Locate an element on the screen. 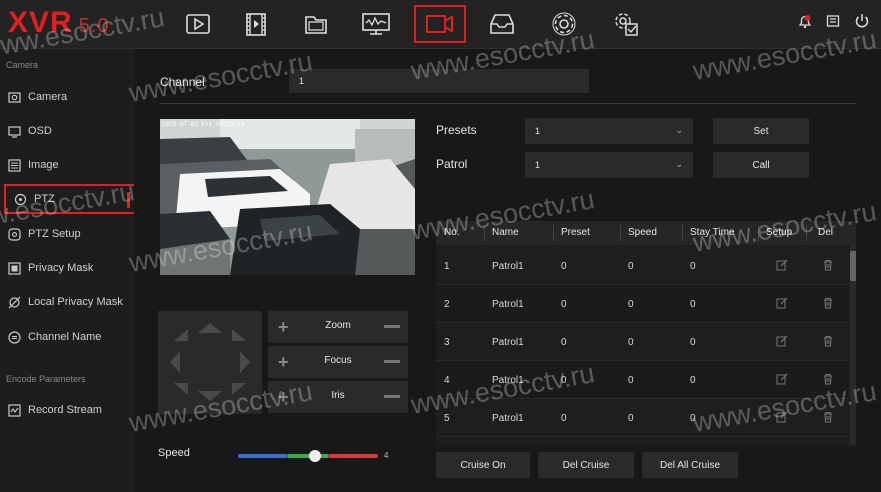 The image size is (881, 492). table-scrollbar is located at coordinates (853, 345).